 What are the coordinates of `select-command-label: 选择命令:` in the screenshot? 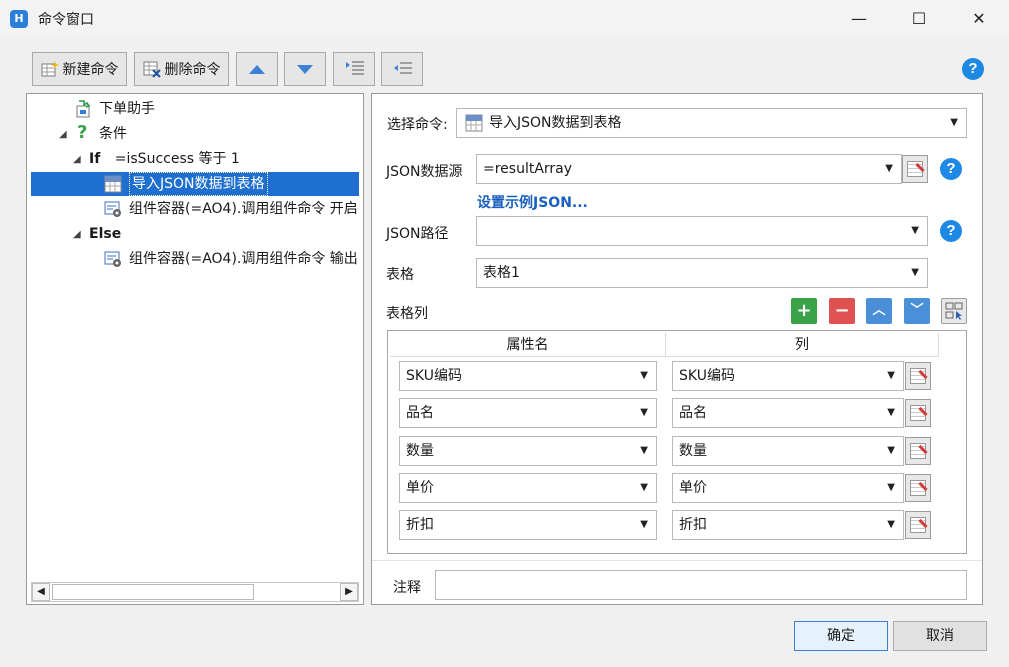 It's located at (417, 125).